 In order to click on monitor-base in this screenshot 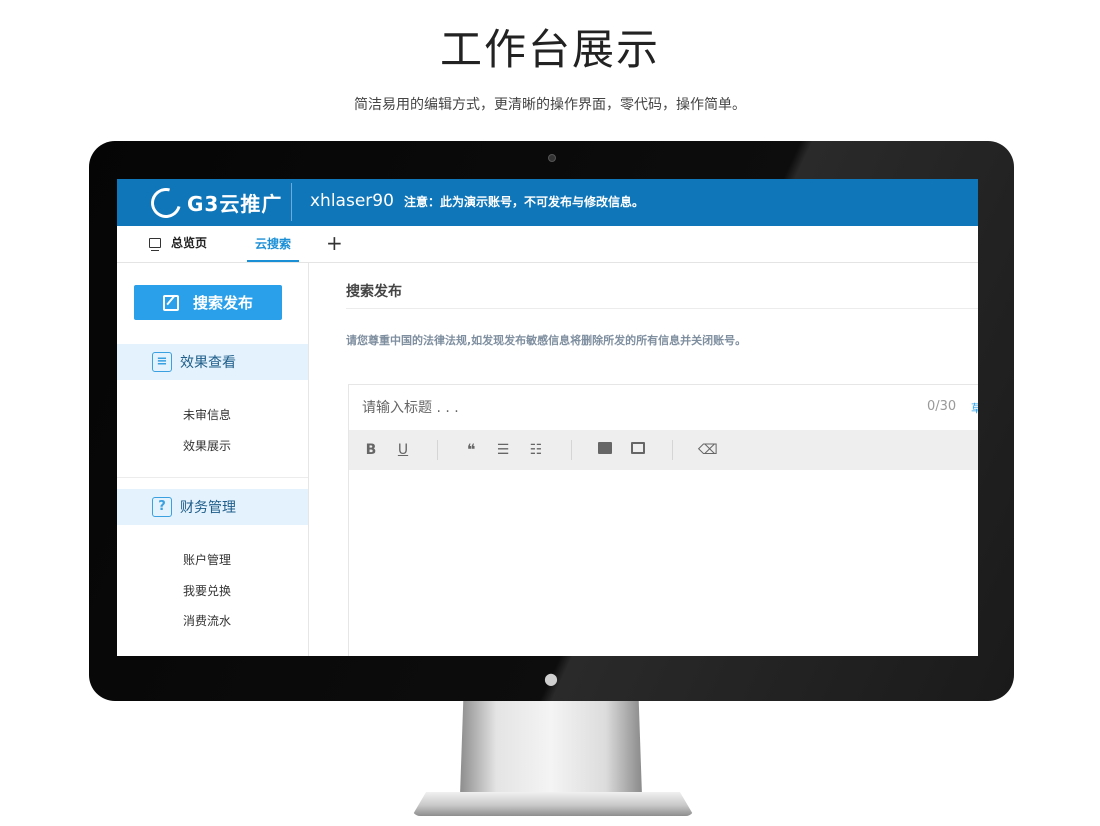, I will do `click(553, 804)`.